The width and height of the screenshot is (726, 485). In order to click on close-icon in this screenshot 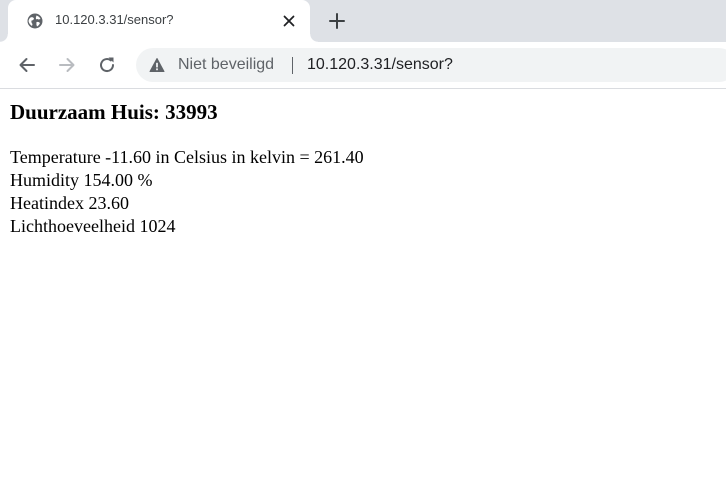, I will do `click(289, 21)`.